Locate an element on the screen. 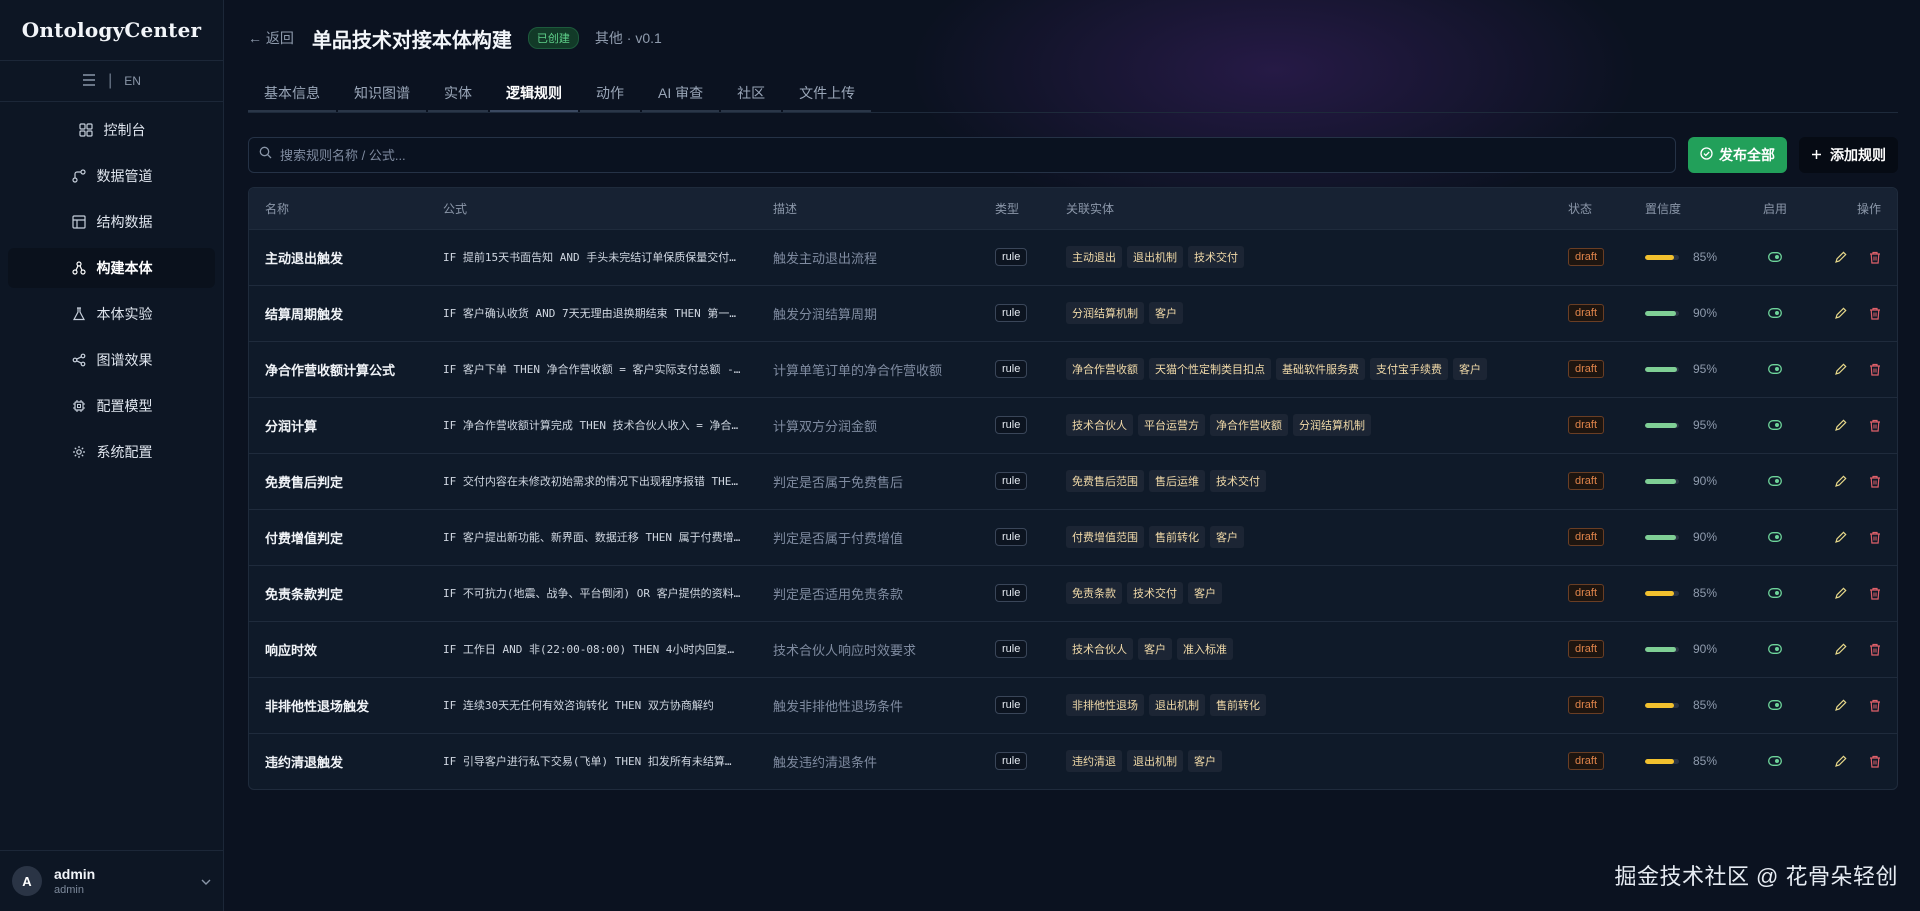 The width and height of the screenshot is (1920, 911). entity-tag: 免费售后范围 is located at coordinates (1105, 481).